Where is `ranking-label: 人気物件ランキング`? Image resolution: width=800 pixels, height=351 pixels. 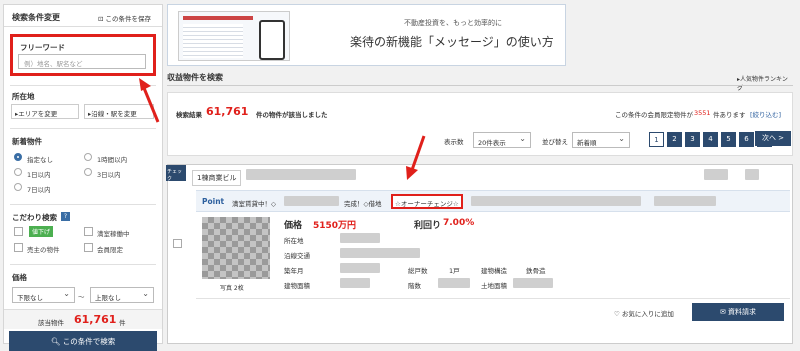
ranking-label: 人気物件ランキング is located at coordinates (762, 84).